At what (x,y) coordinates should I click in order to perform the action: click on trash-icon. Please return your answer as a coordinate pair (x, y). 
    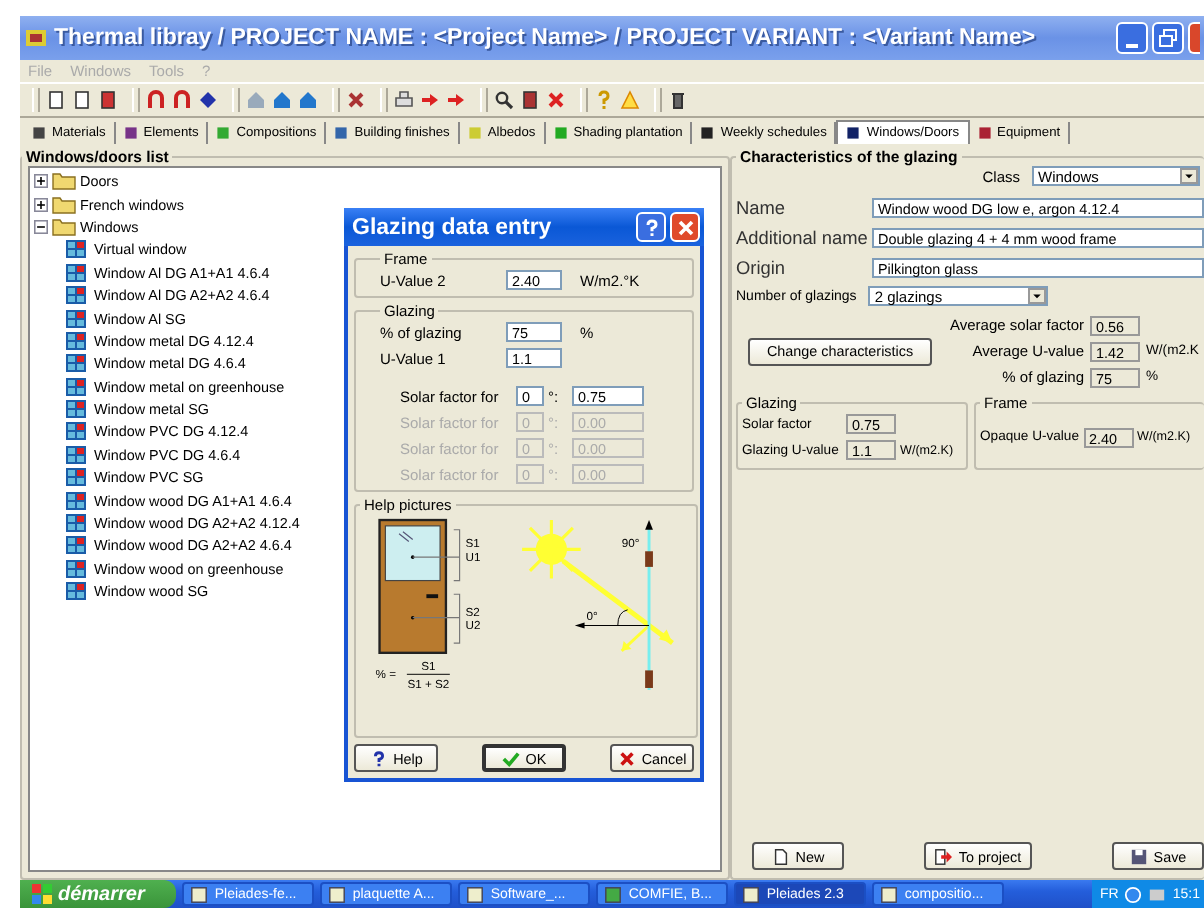
    Looking at the image, I should click on (678, 100).